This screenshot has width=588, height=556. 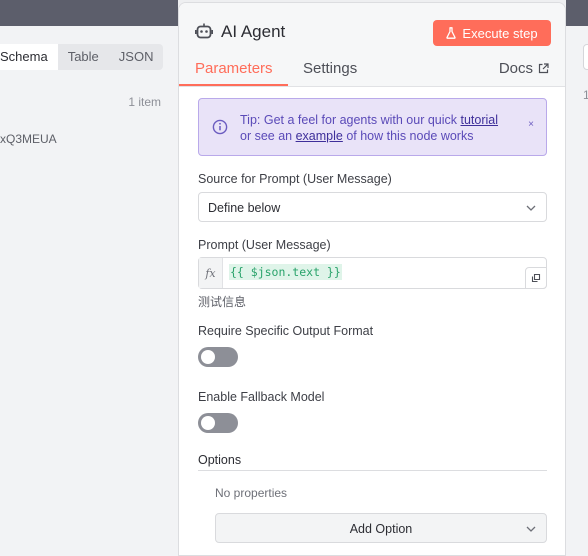 I want to click on source-select: Define below, so click(x=372, y=207).